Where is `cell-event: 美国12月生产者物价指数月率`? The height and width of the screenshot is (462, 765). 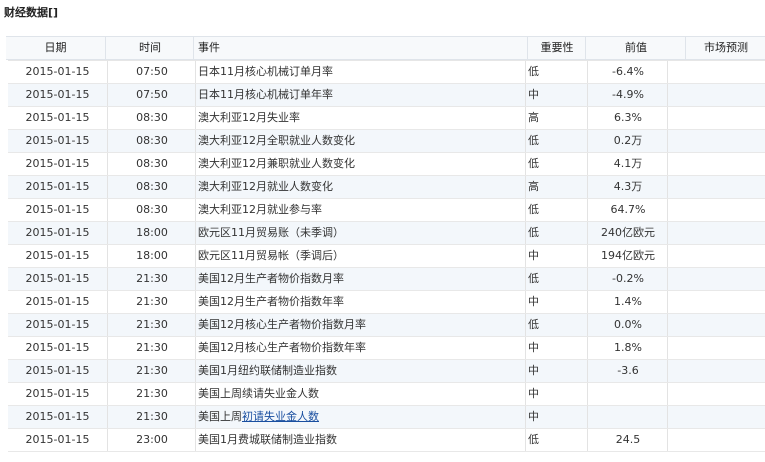 cell-event: 美国12月生产者物价指数月率 is located at coordinates (361, 279).